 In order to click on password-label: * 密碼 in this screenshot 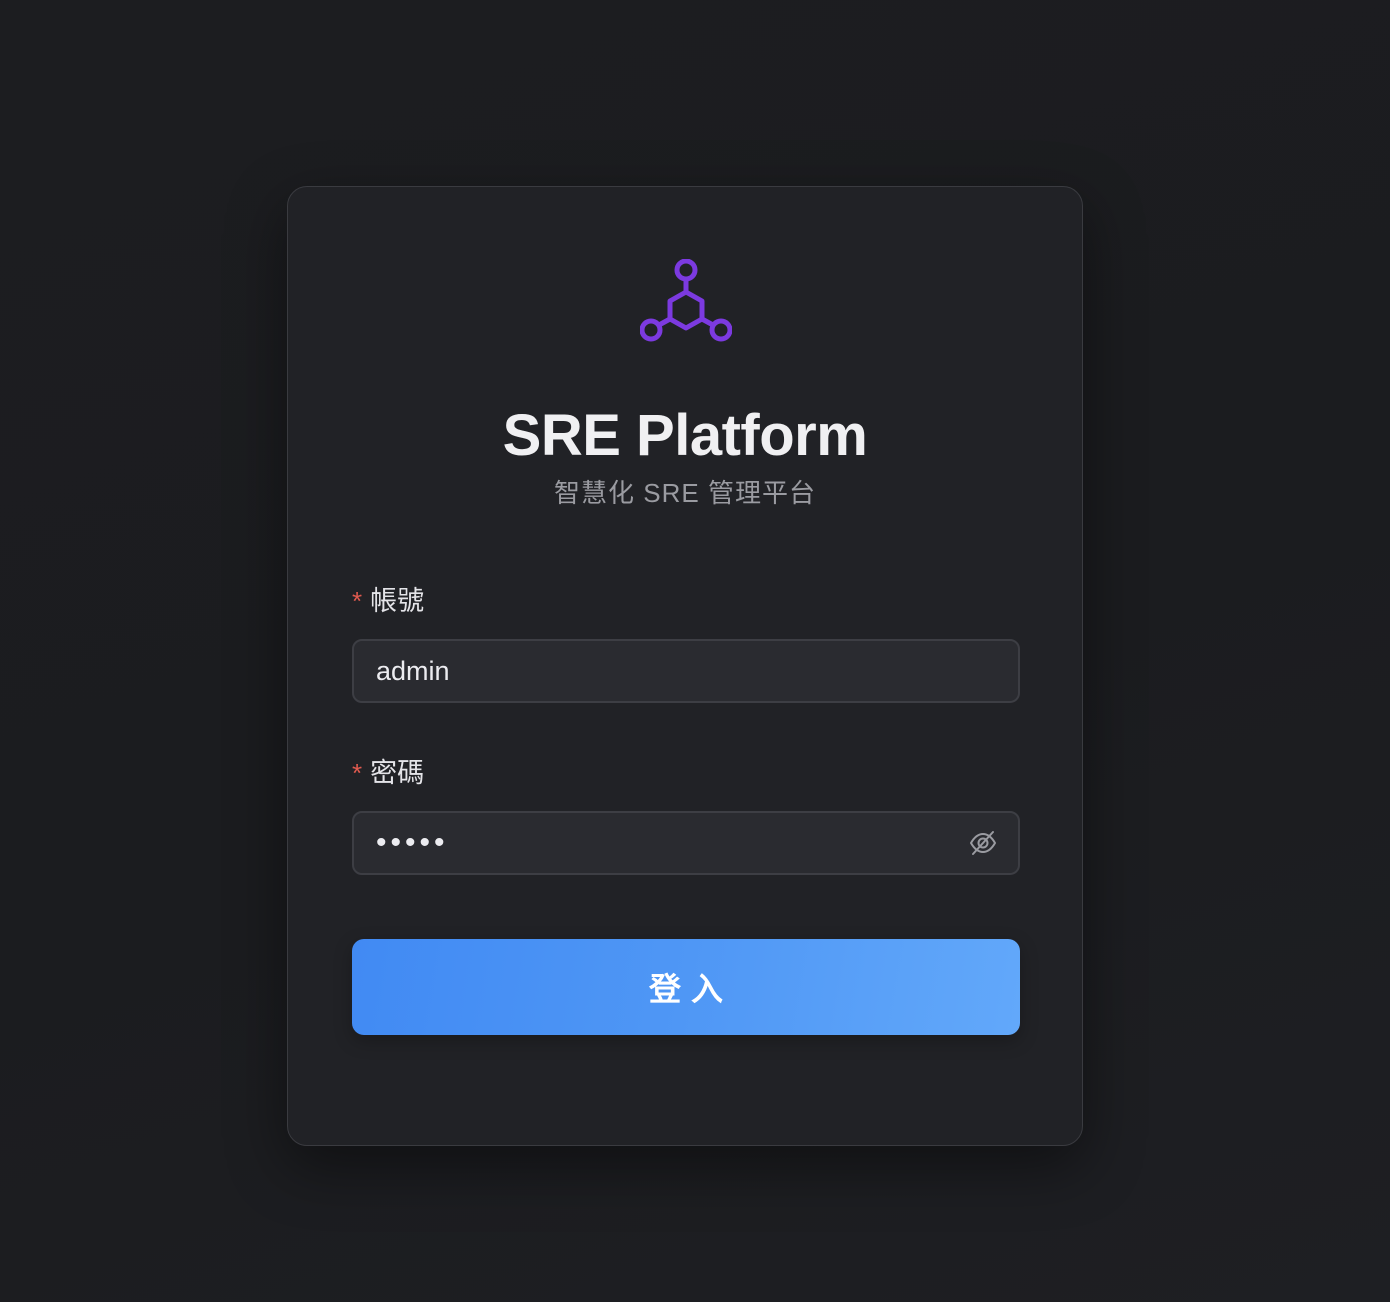, I will do `click(388, 773)`.